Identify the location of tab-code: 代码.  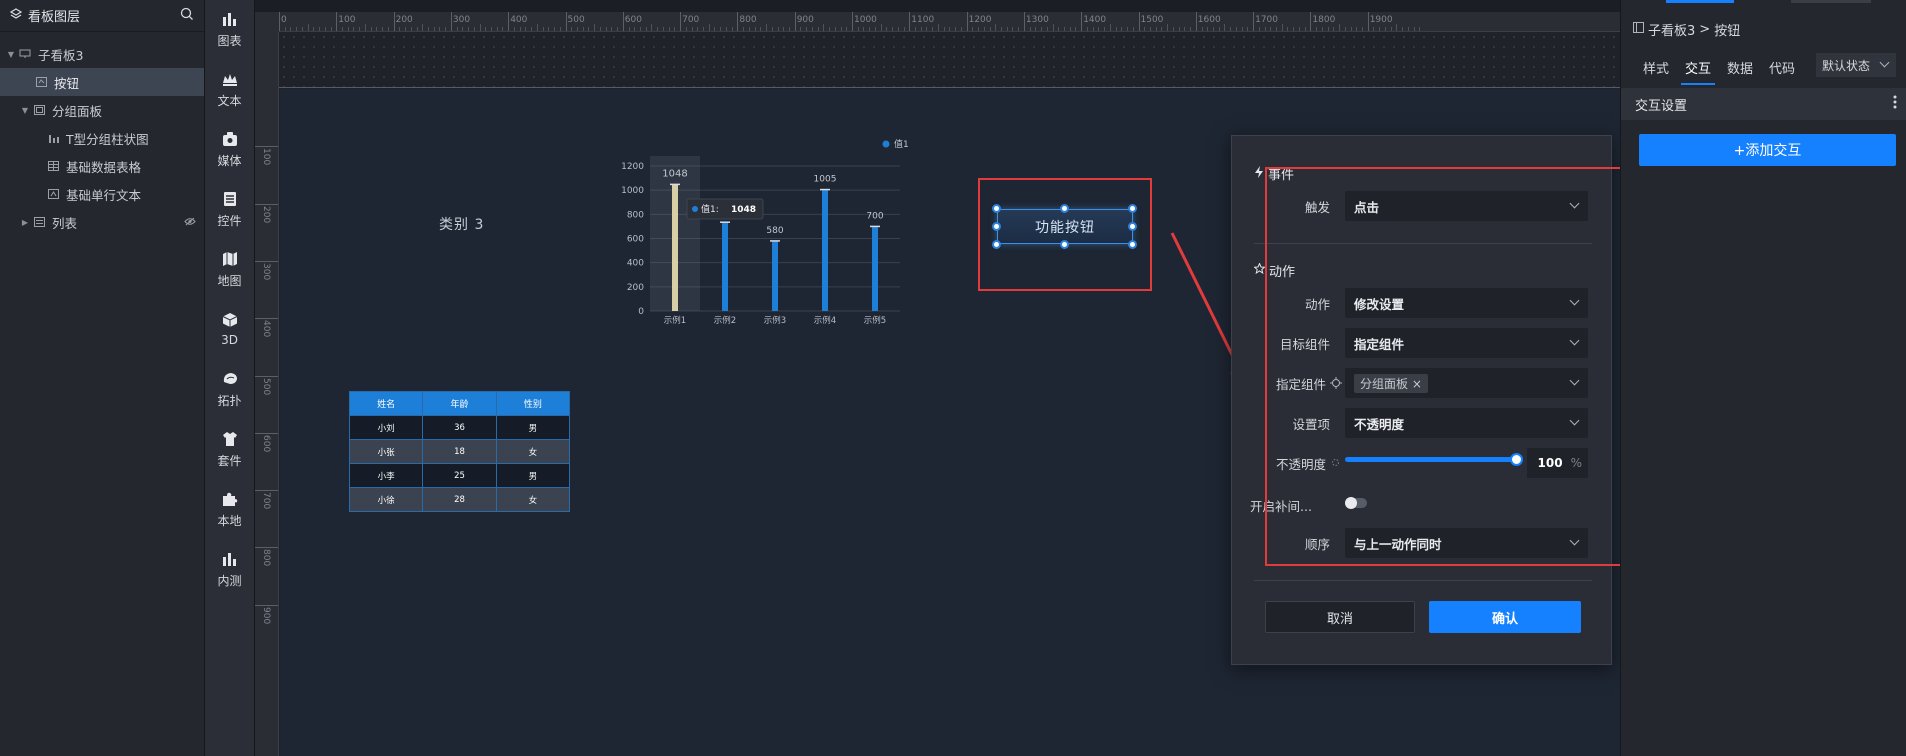
(1782, 69).